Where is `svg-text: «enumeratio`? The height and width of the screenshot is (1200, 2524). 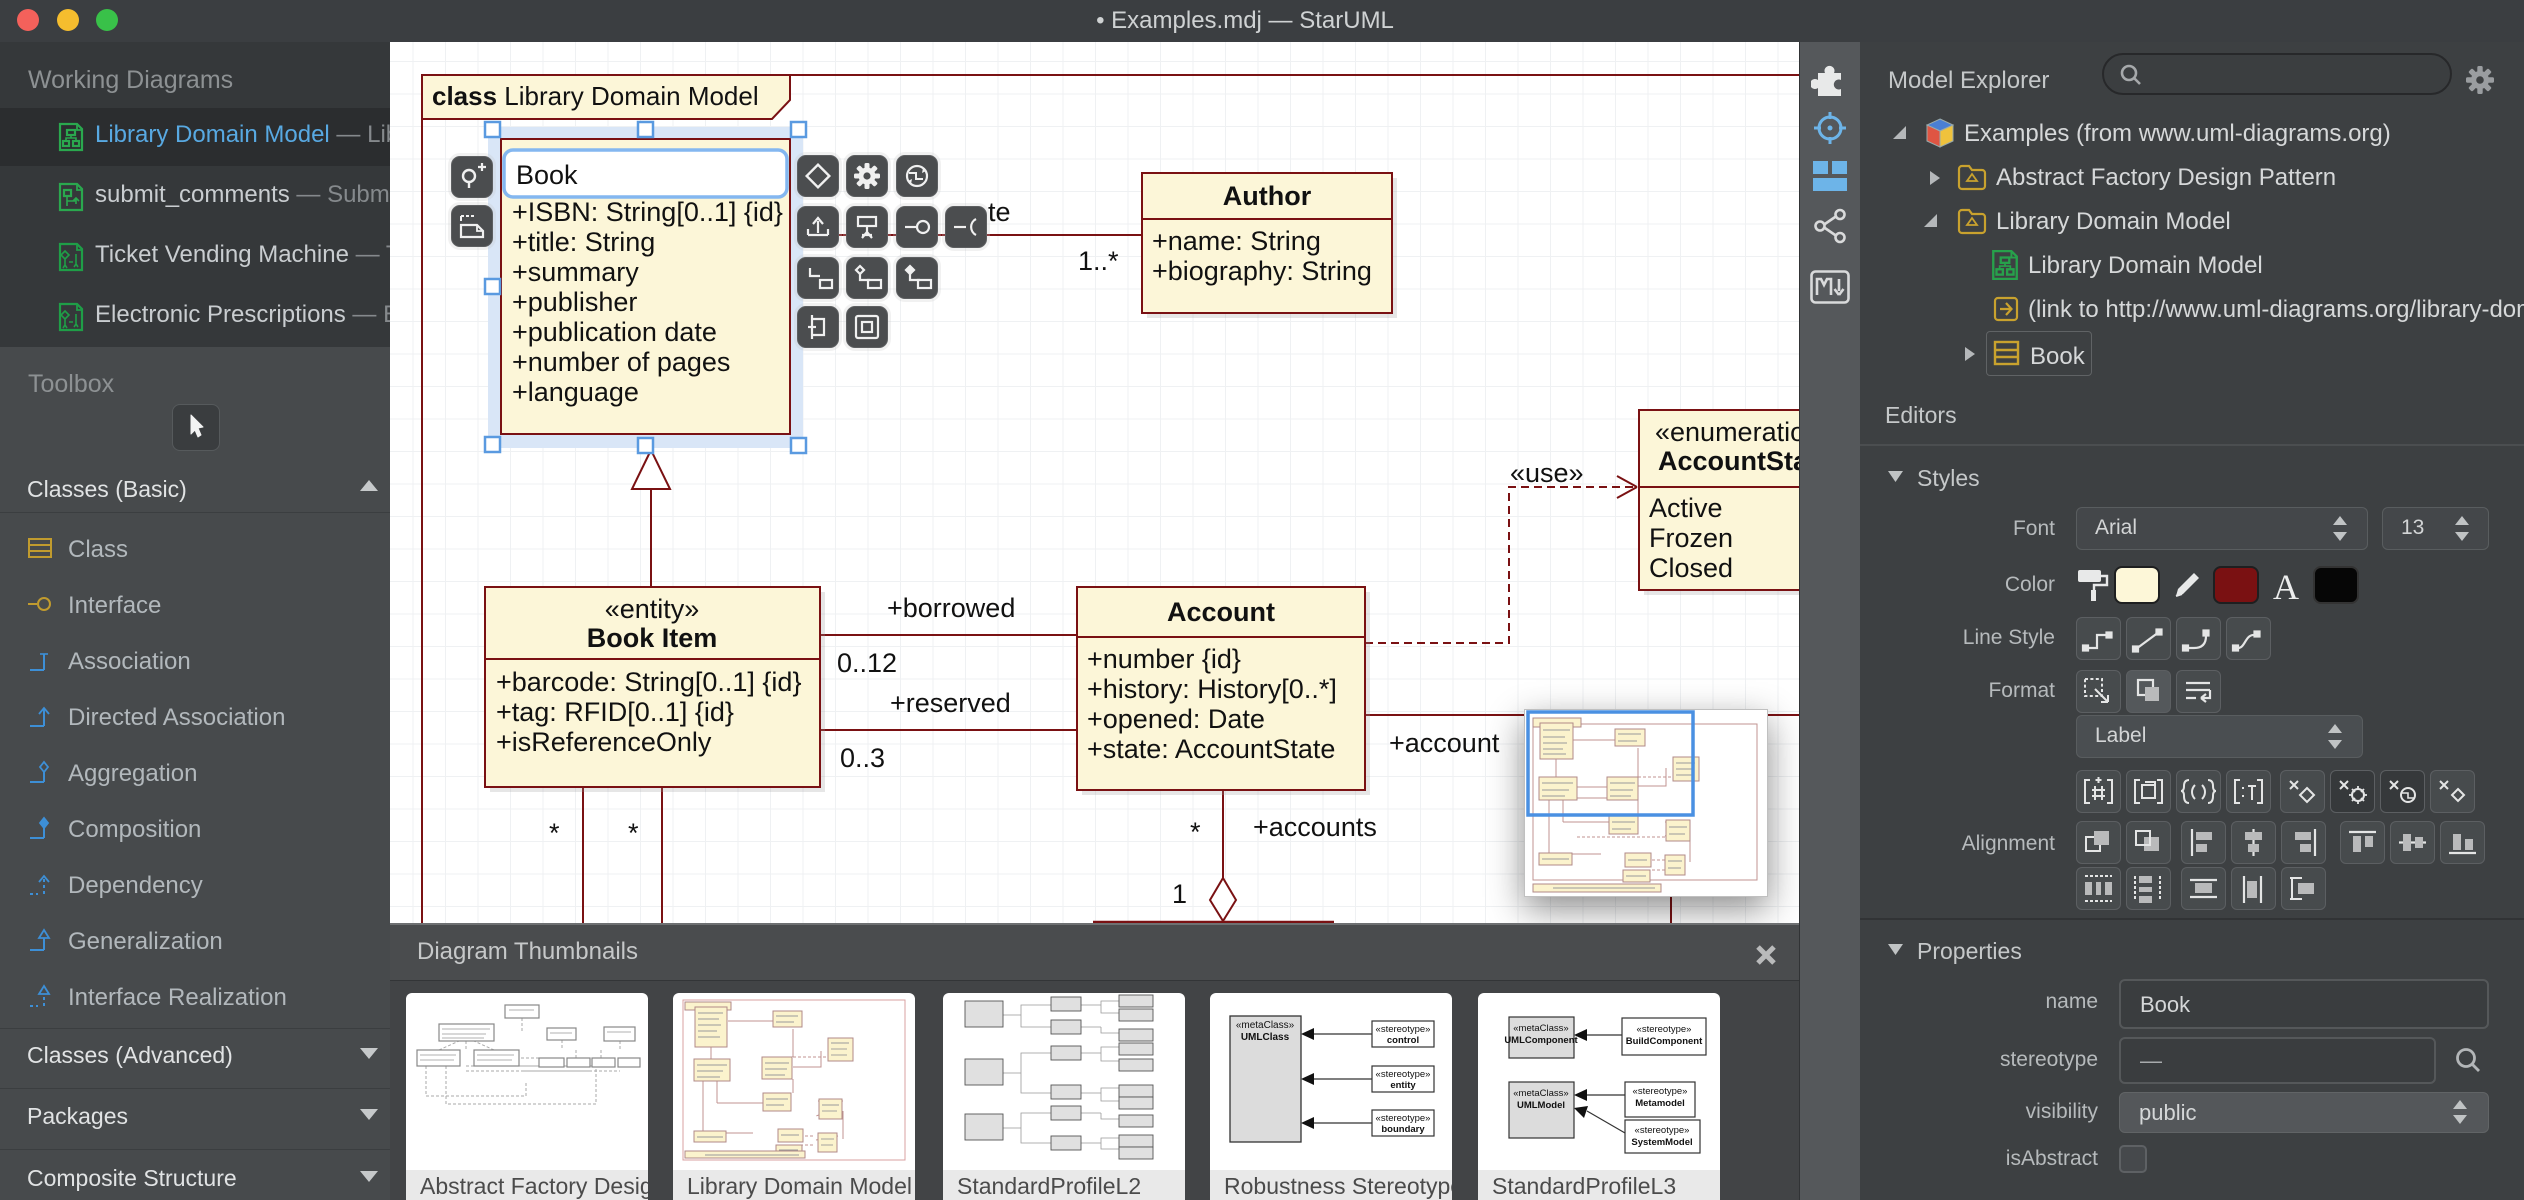
svg-text: «enumeratio is located at coordinates (1727, 432).